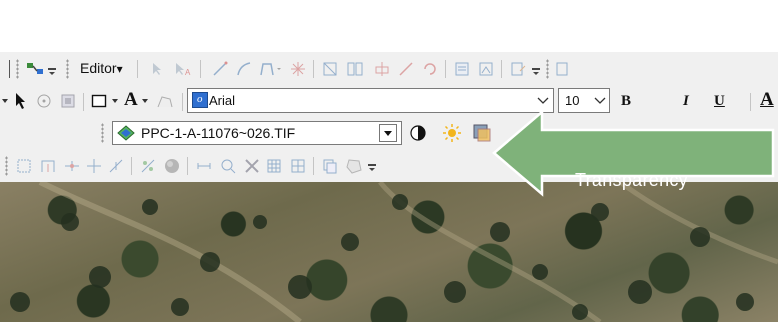  I want to click on topology-edit-icon, so click(330, 69).